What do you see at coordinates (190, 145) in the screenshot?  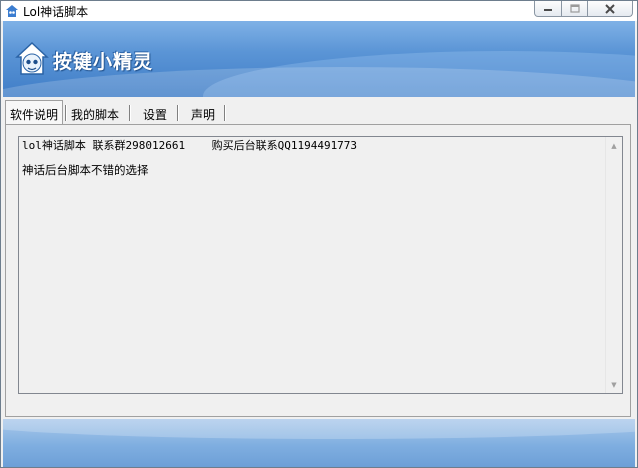 I see `text-line: lol神话脚本 联系群298012661 购买后台联系QQ1194491773` at bounding box center [190, 145].